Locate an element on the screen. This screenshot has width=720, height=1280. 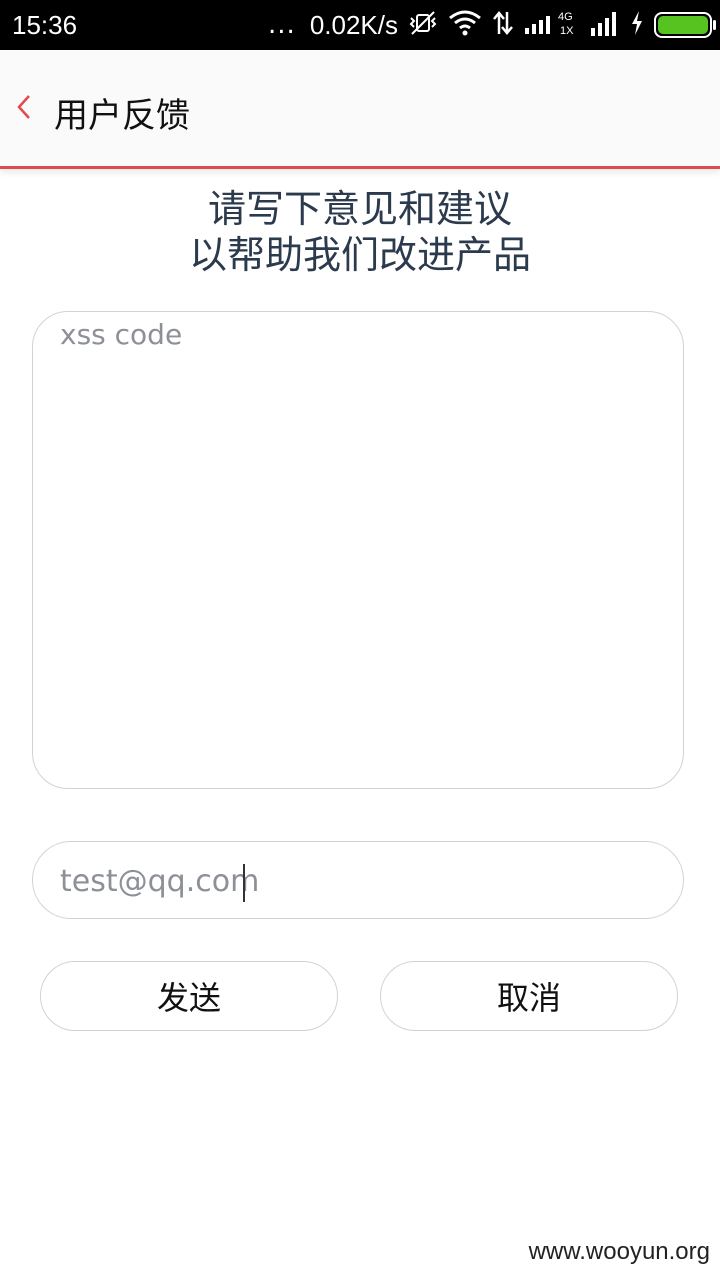
status-time: 15:36 is located at coordinates (45, 25).